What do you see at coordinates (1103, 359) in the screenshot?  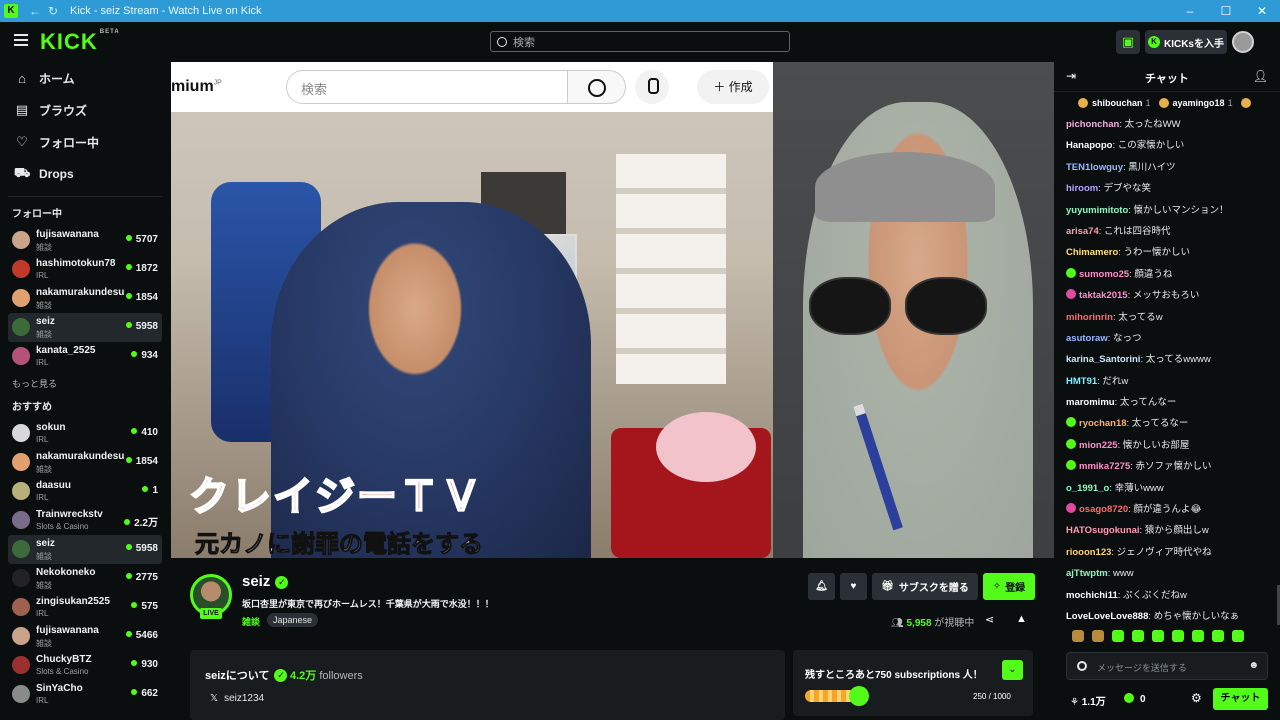 I see `chat-username: karina_Santorini` at bounding box center [1103, 359].